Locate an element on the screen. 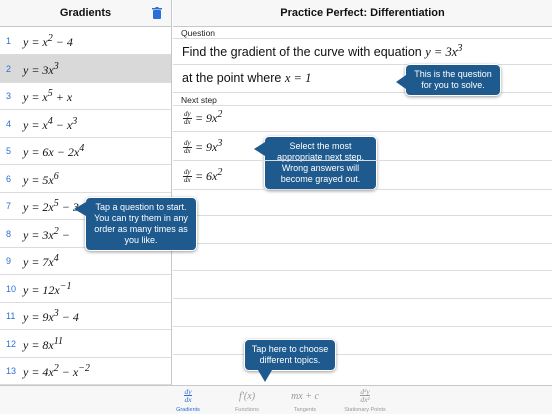  question-number: 8 is located at coordinates (9, 233).